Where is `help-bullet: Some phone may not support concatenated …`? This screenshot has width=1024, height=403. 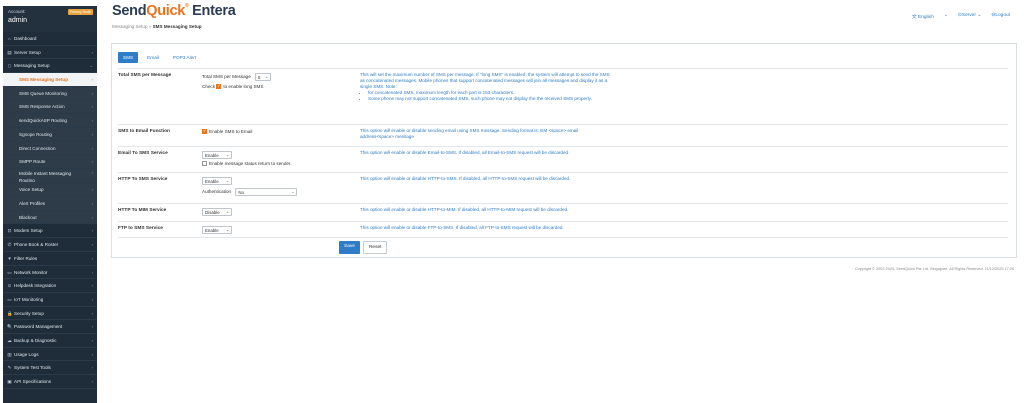
help-bullet: Some phone may not support concatenated … is located at coordinates (489, 99).